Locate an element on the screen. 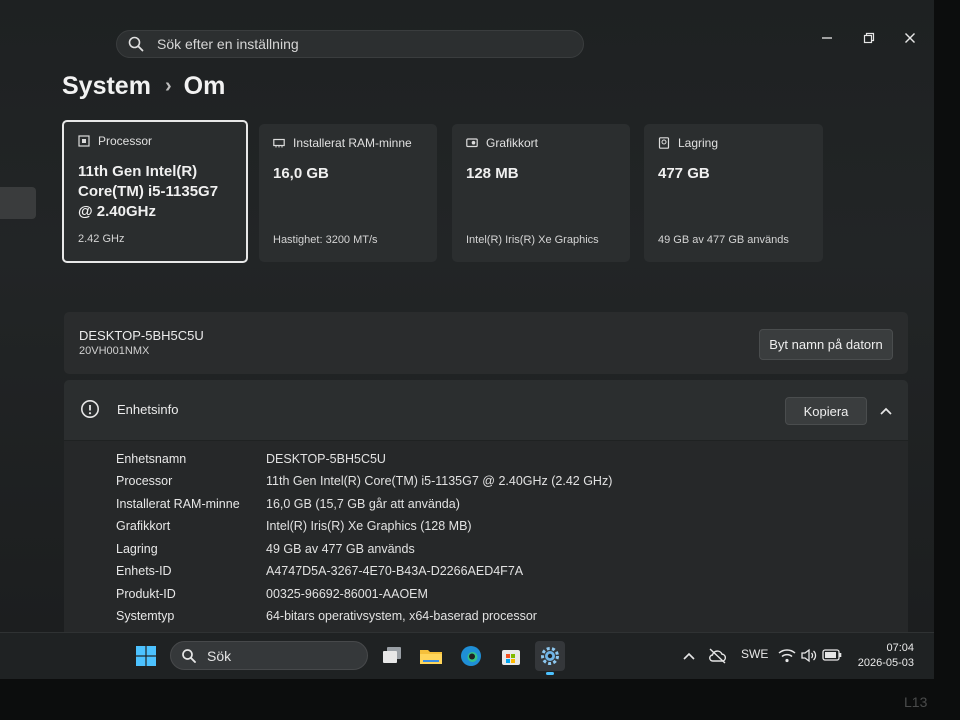 Image resolution: width=960 pixels, height=720 pixels. copy-button: Kopiera is located at coordinates (826, 411).